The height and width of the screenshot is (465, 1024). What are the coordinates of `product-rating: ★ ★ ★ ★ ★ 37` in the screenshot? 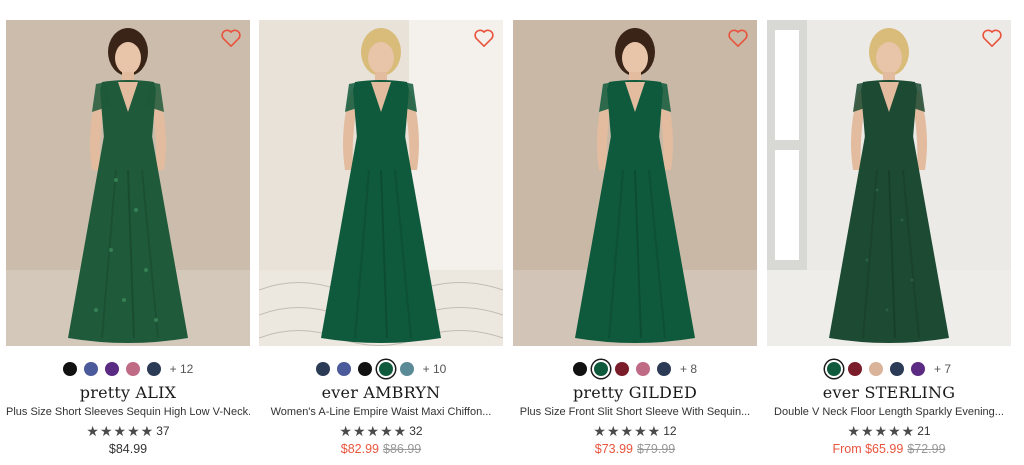 It's located at (128, 431).